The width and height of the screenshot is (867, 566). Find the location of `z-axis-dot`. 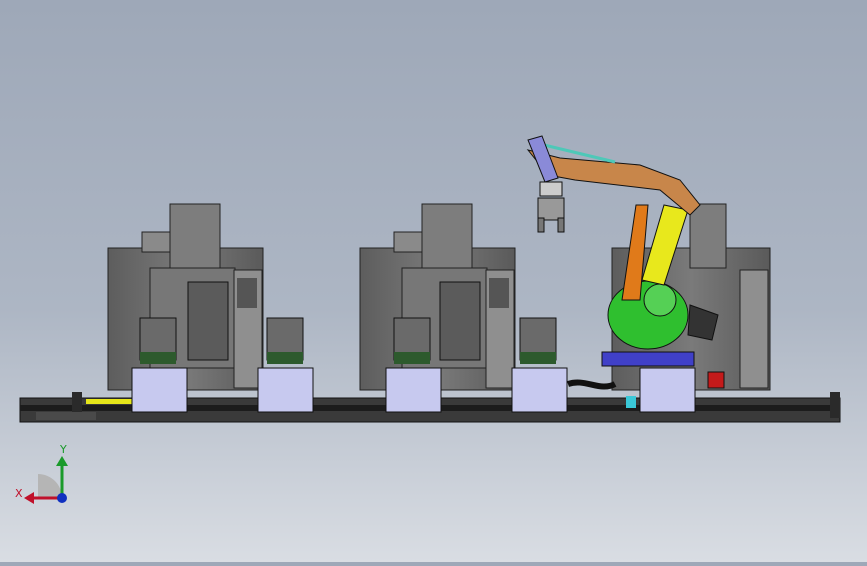

z-axis-dot is located at coordinates (62, 498).